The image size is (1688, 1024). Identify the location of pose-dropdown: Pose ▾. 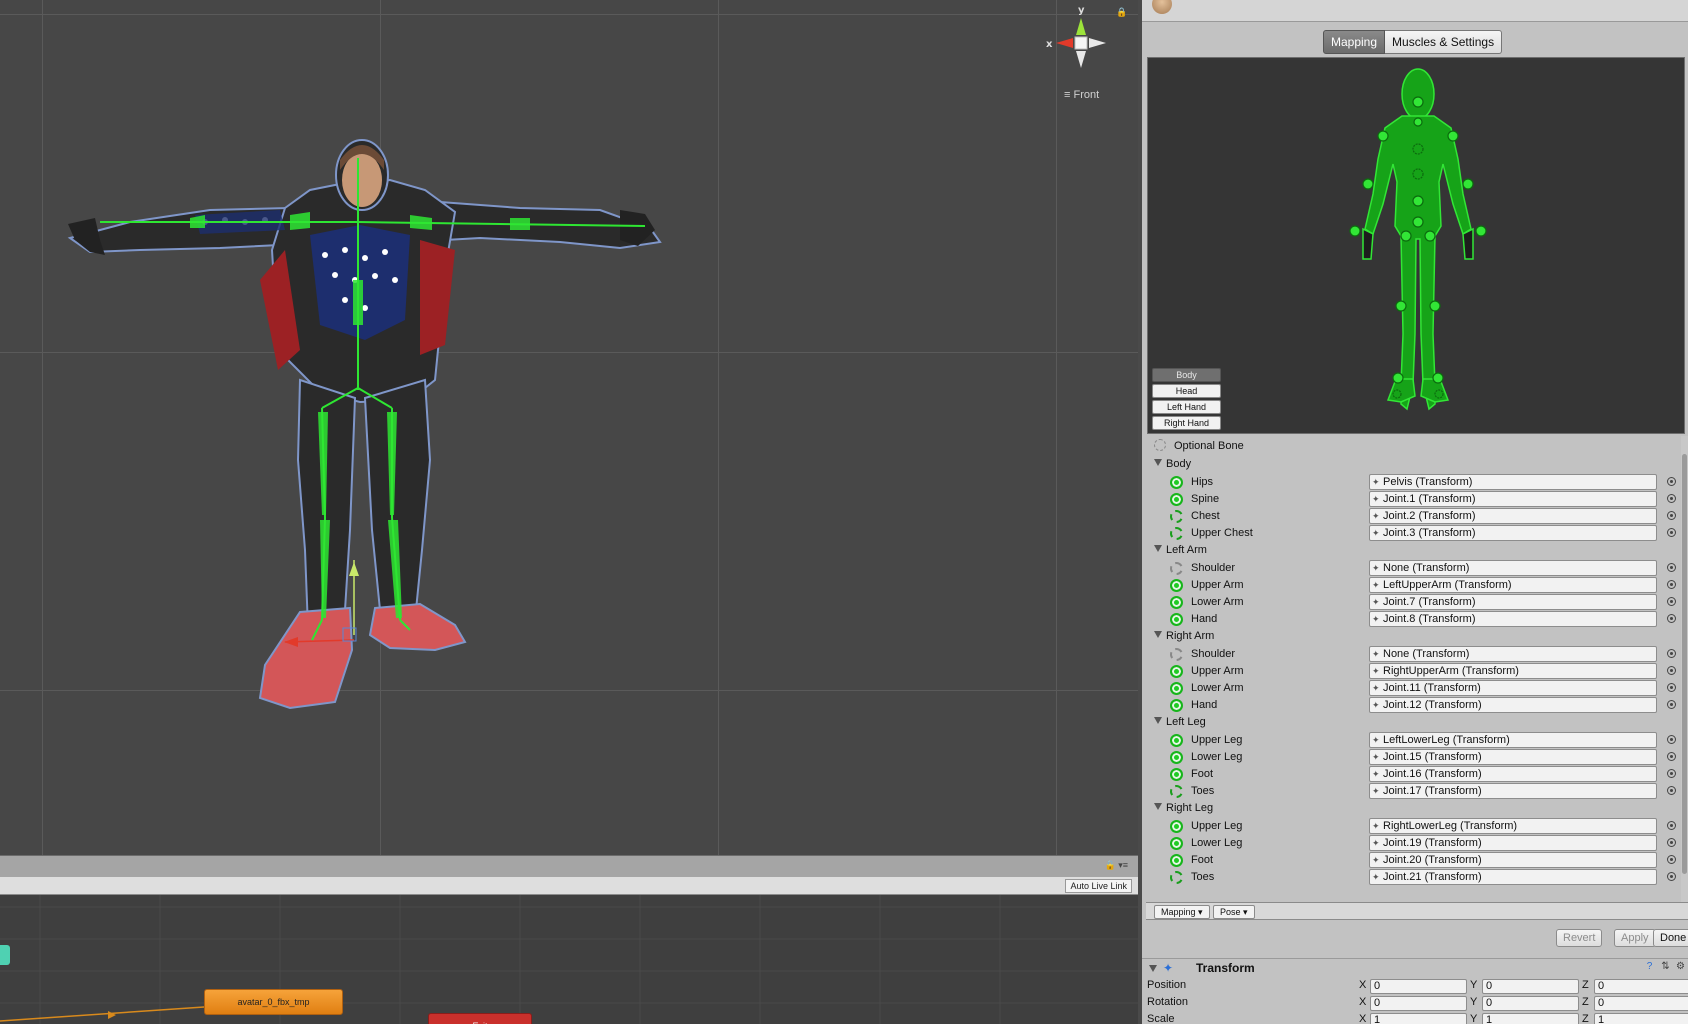
(1234, 912).